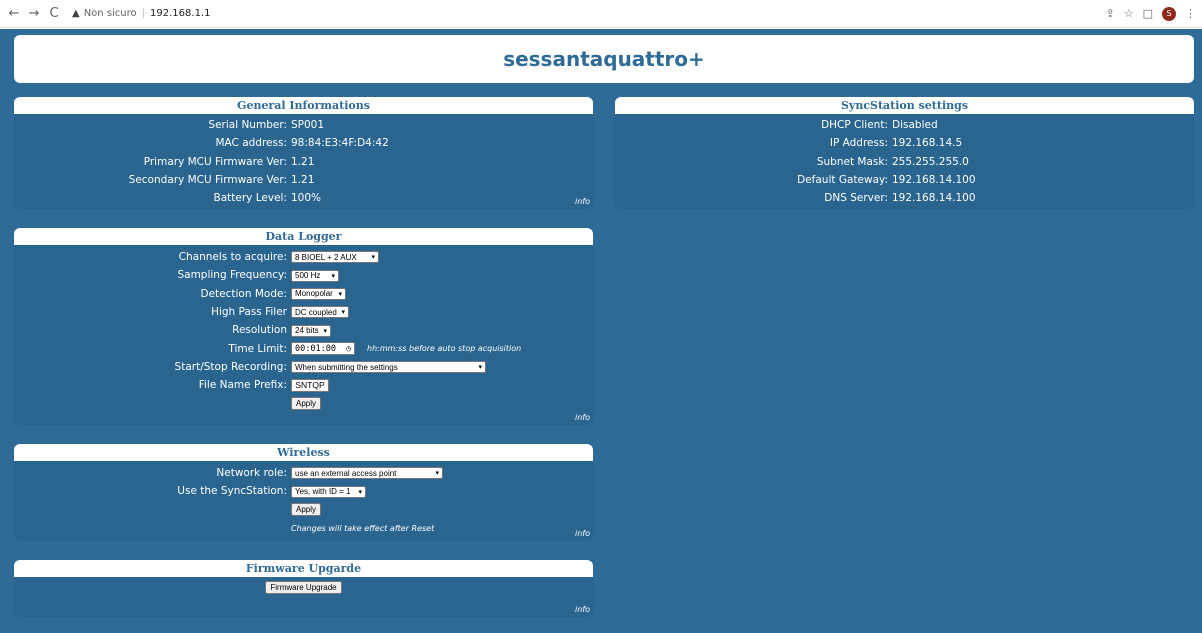  Describe the element at coordinates (308, 125) in the screenshot. I see `row-value: SP001` at that location.